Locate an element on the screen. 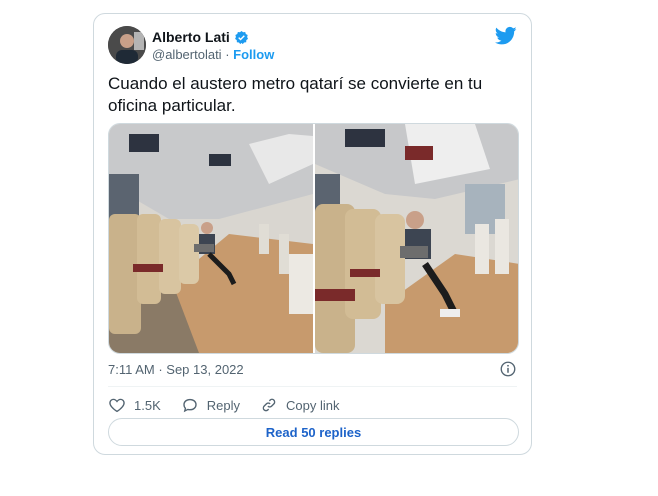 The image size is (658, 496). action-bar: 1.5K Reply Copy link is located at coordinates (233, 405).